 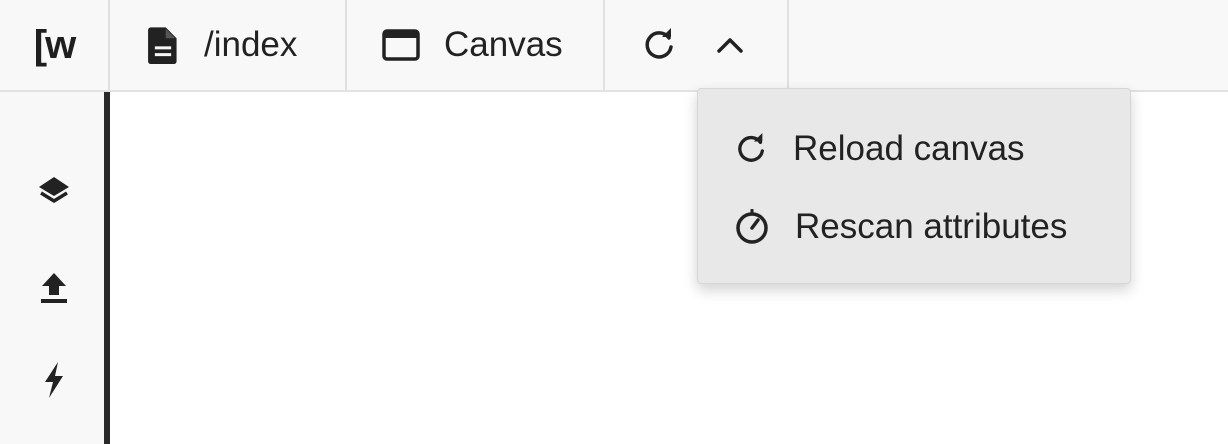 What do you see at coordinates (54, 380) in the screenshot?
I see `lightning-icon` at bounding box center [54, 380].